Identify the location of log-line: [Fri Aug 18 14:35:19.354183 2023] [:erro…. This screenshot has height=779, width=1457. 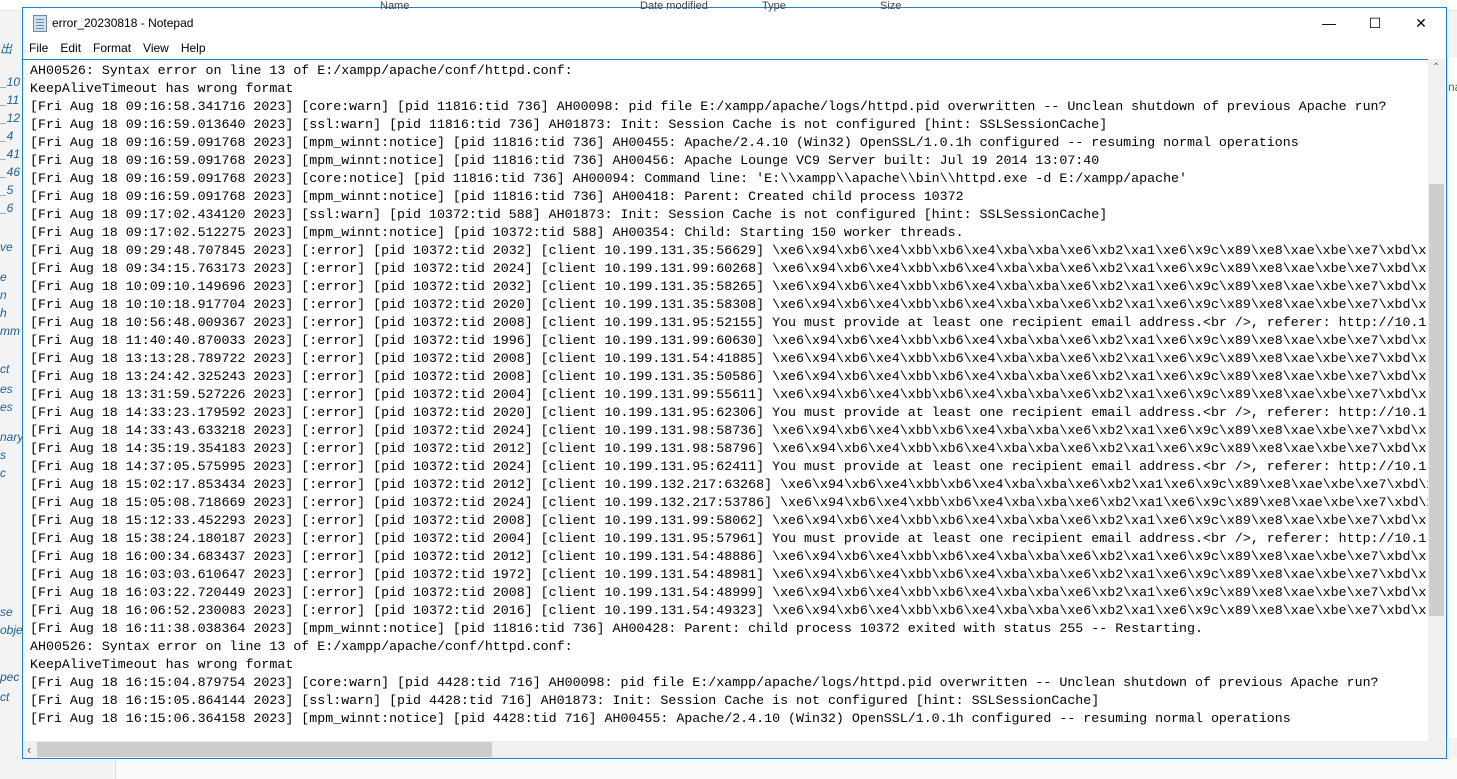
(728, 448).